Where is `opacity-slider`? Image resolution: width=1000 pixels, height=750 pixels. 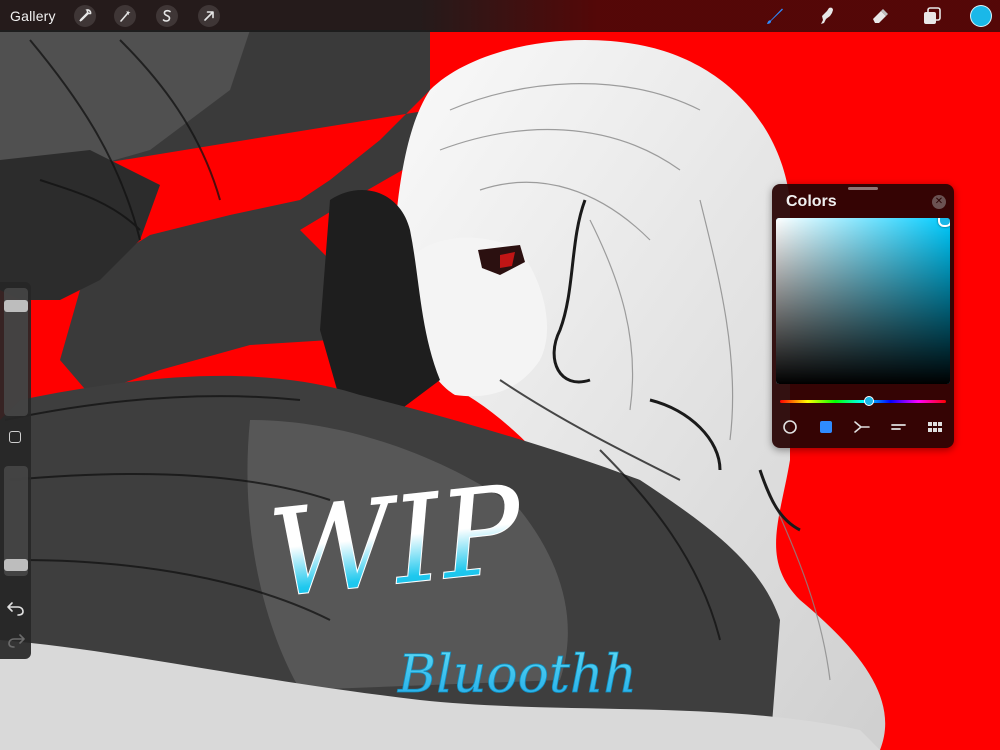 opacity-slider is located at coordinates (16, 521).